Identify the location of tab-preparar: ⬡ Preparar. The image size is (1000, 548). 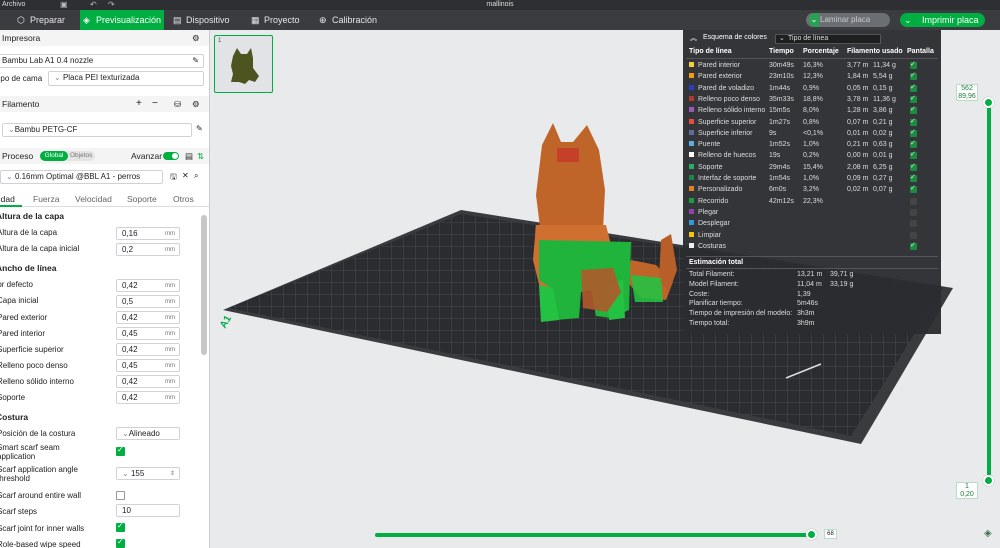
(45, 20).